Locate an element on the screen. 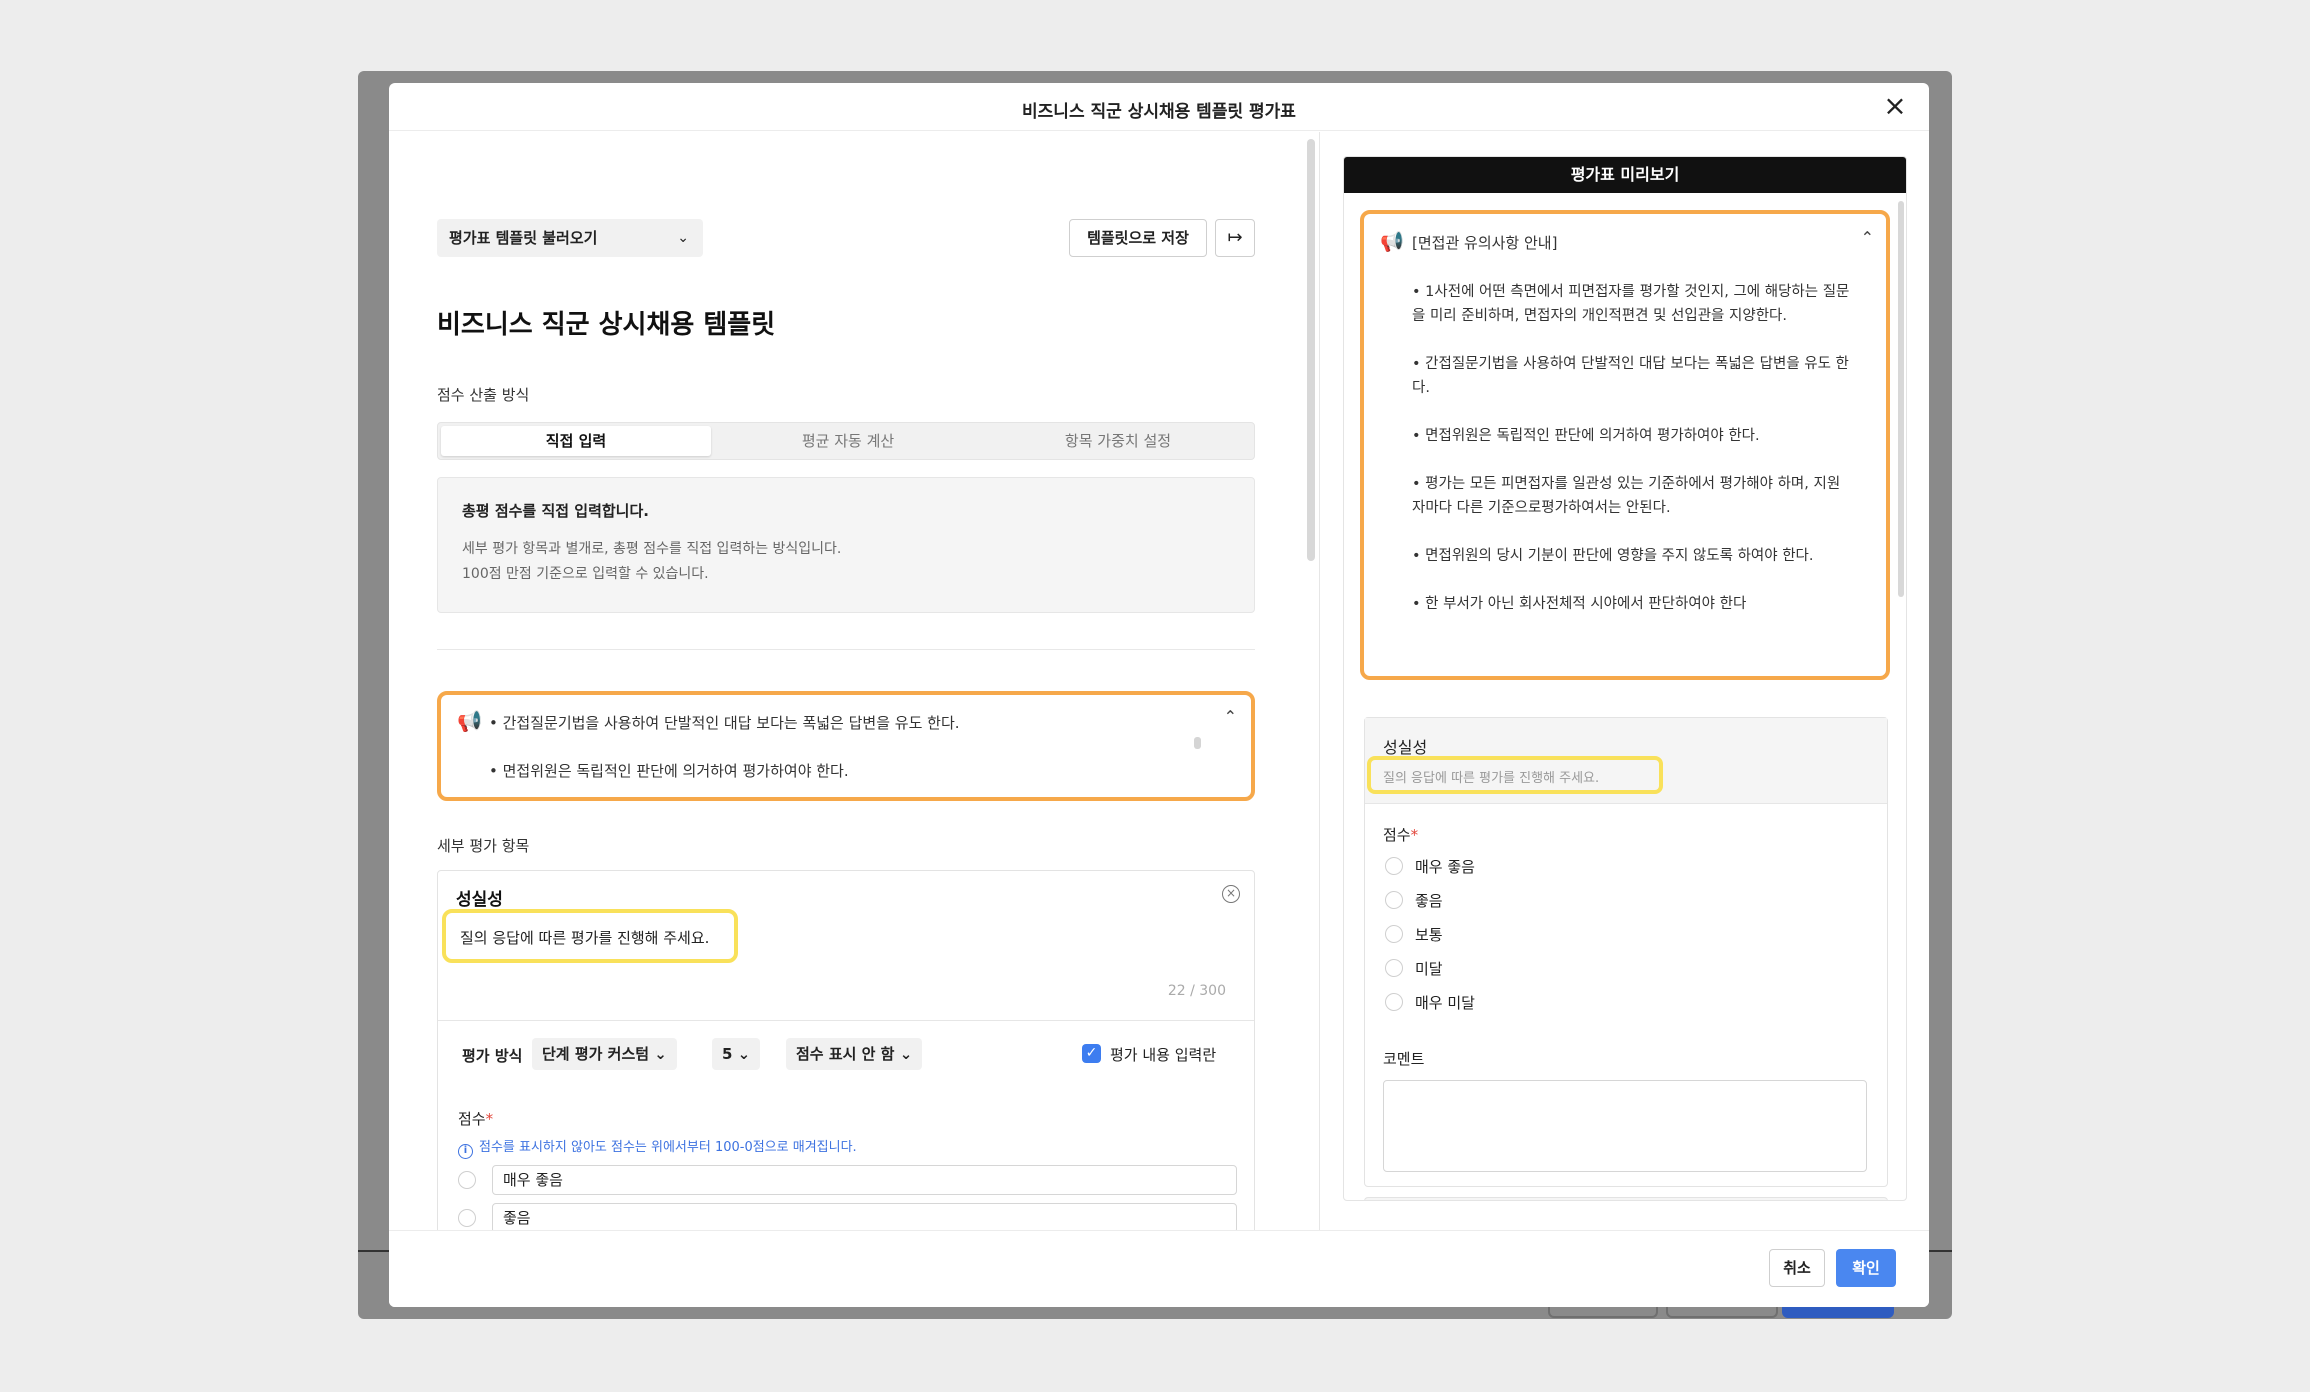 The width and height of the screenshot is (2310, 1392). char-count: 22 / 300 is located at coordinates (1196, 991).